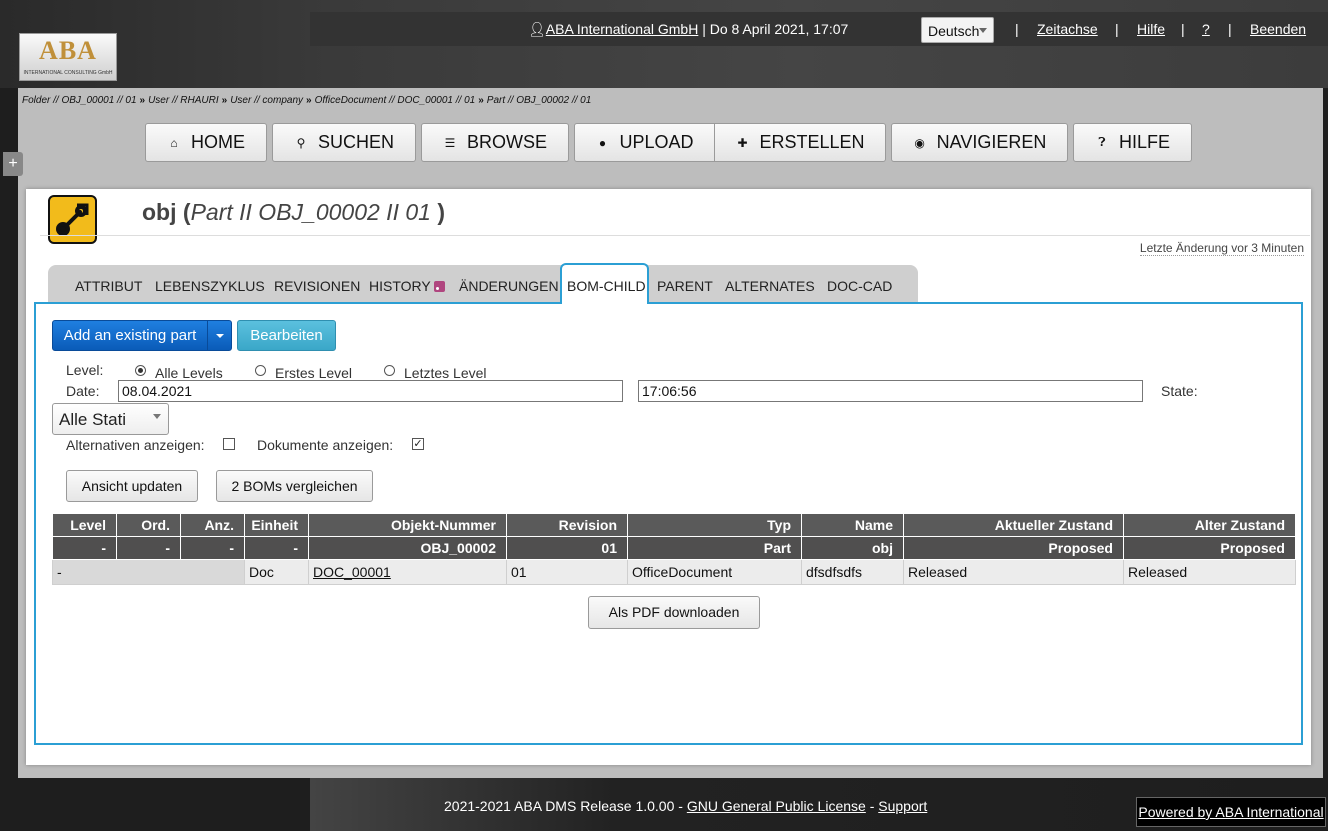  I want to click on license-link: GNU General Public License, so click(776, 806).